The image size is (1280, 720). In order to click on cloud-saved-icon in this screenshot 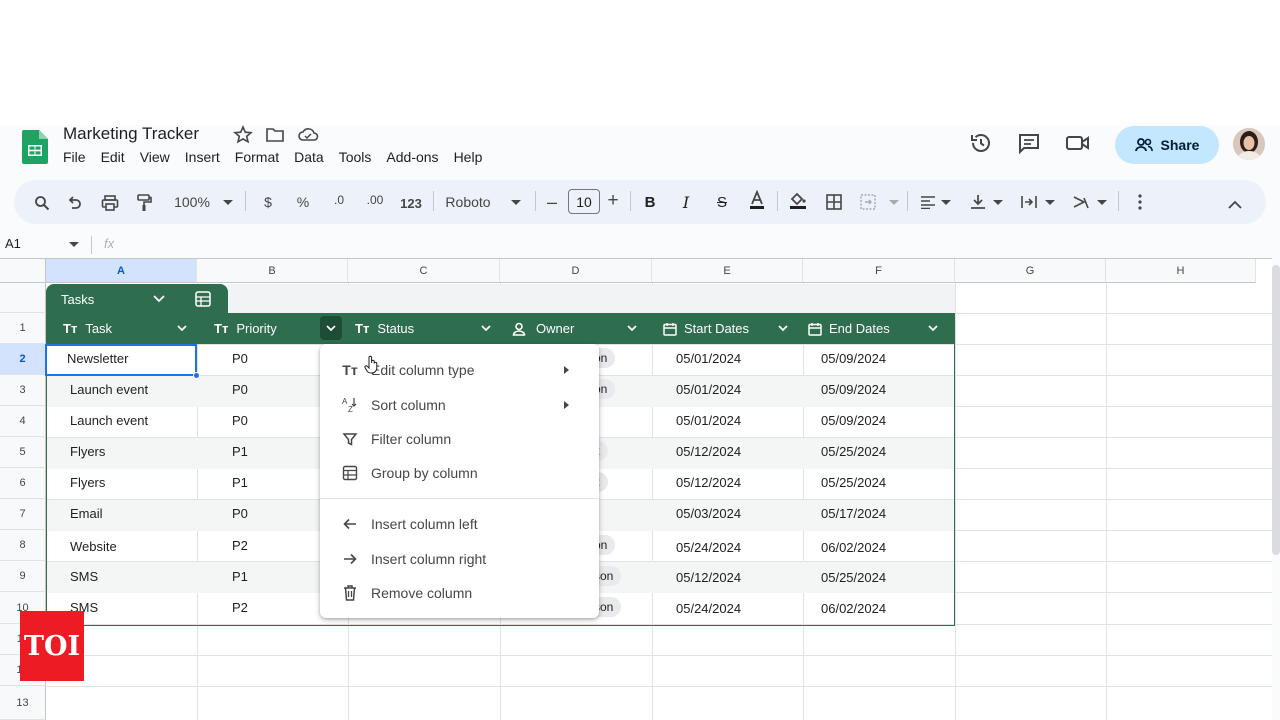, I will do `click(308, 135)`.